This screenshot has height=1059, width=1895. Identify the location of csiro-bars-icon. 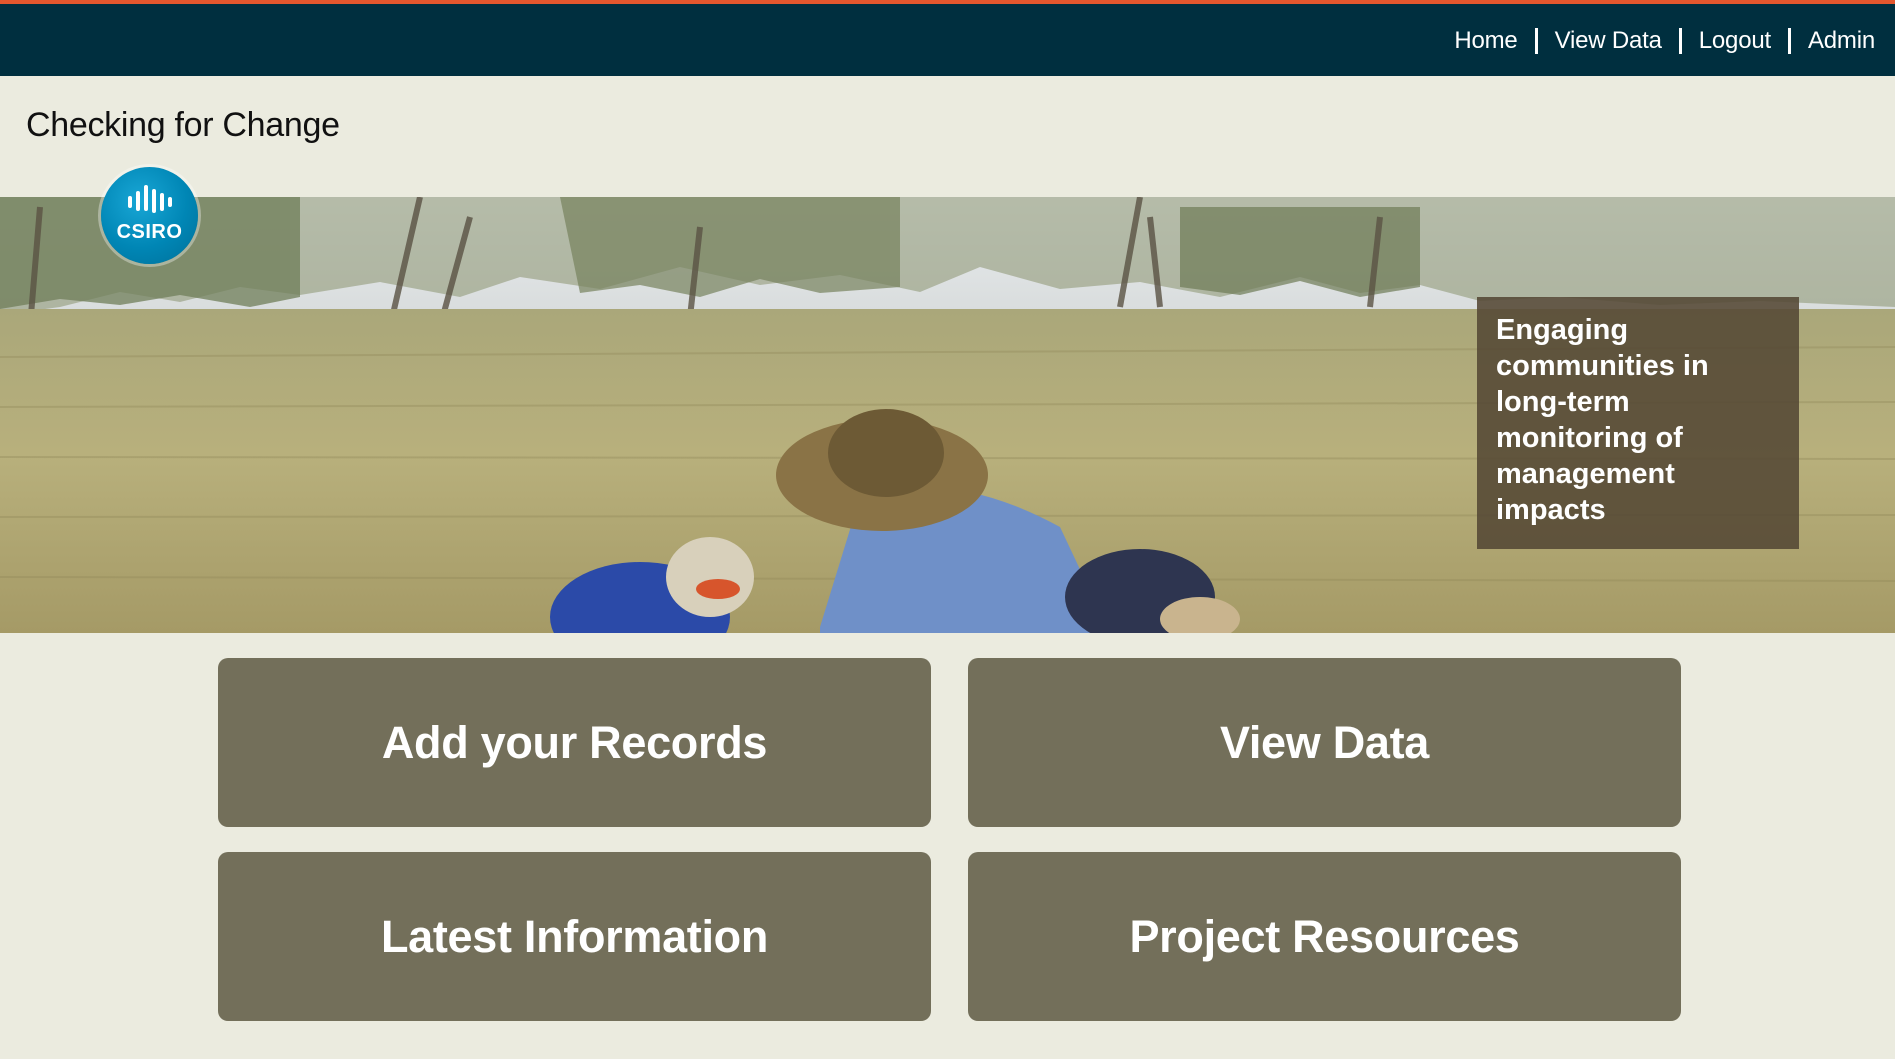
(150, 199).